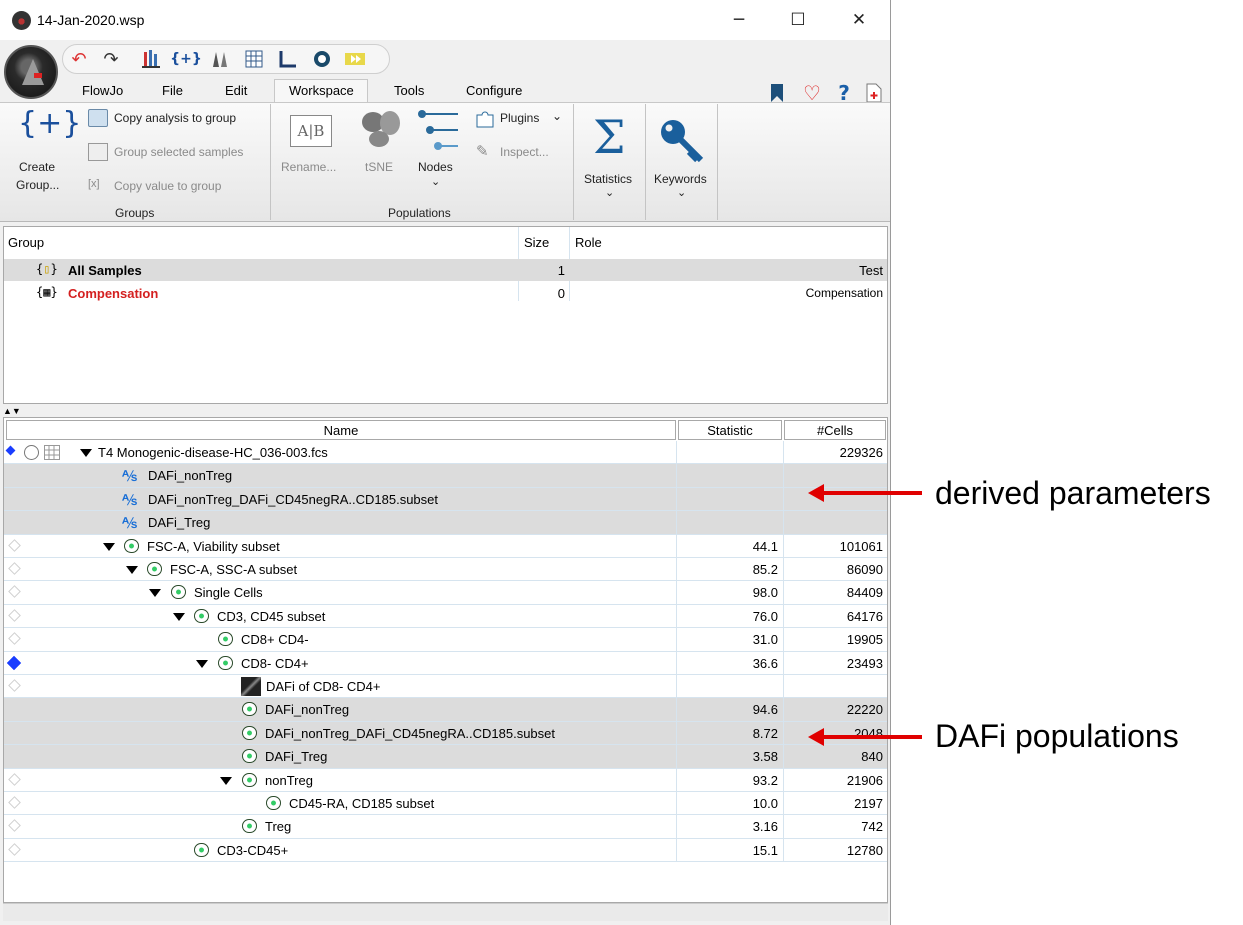  I want to click on compare-icon, so click(220, 59).